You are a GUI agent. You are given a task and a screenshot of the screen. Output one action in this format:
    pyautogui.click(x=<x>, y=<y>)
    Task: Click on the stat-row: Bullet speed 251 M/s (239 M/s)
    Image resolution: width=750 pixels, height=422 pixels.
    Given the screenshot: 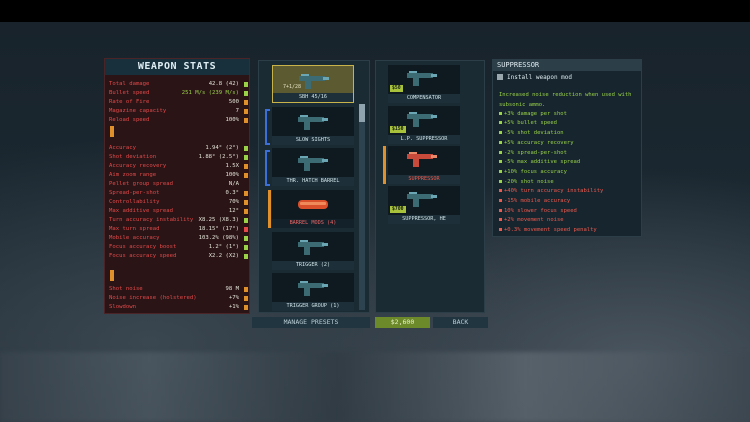 What is the action you would take?
    pyautogui.click(x=179, y=93)
    